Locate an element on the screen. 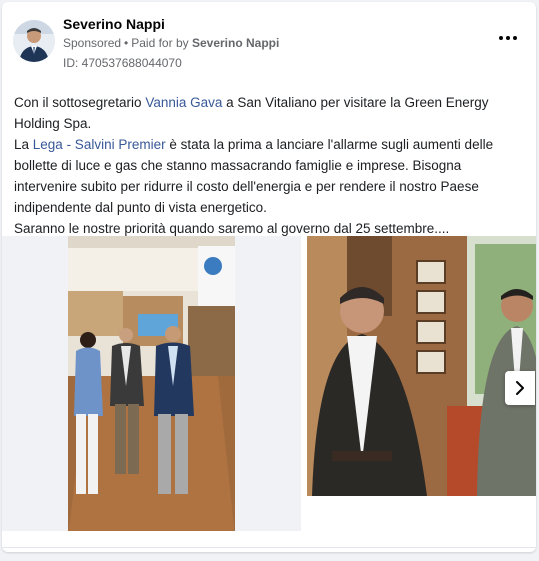 The width and height of the screenshot is (539, 561). body-text-span: La is located at coordinates (23, 144).